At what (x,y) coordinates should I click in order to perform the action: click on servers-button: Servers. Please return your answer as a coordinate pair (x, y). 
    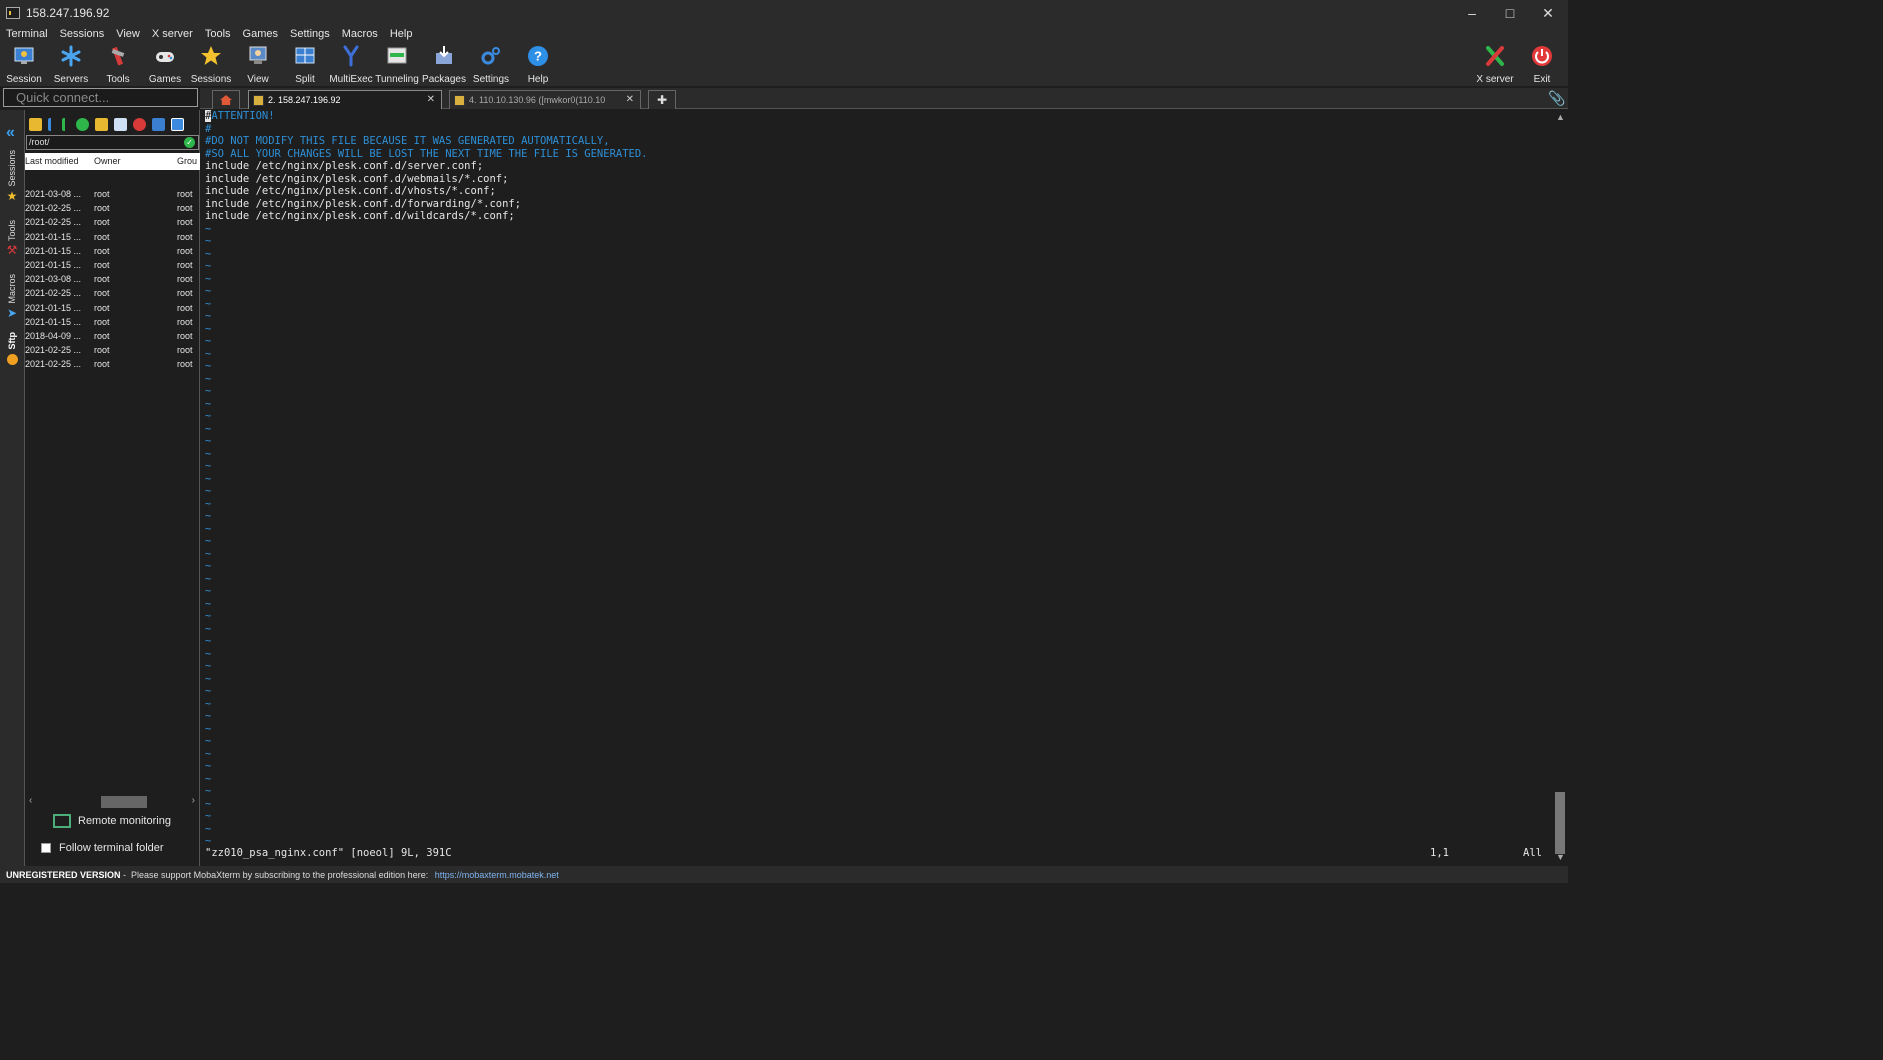
    Looking at the image, I should click on (71, 64).